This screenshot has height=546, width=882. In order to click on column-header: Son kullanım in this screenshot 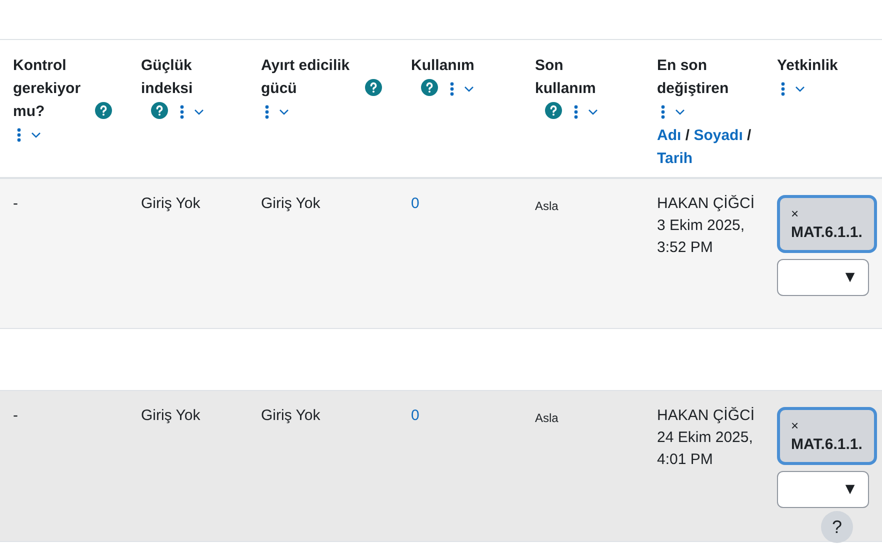, I will do `click(566, 77)`.